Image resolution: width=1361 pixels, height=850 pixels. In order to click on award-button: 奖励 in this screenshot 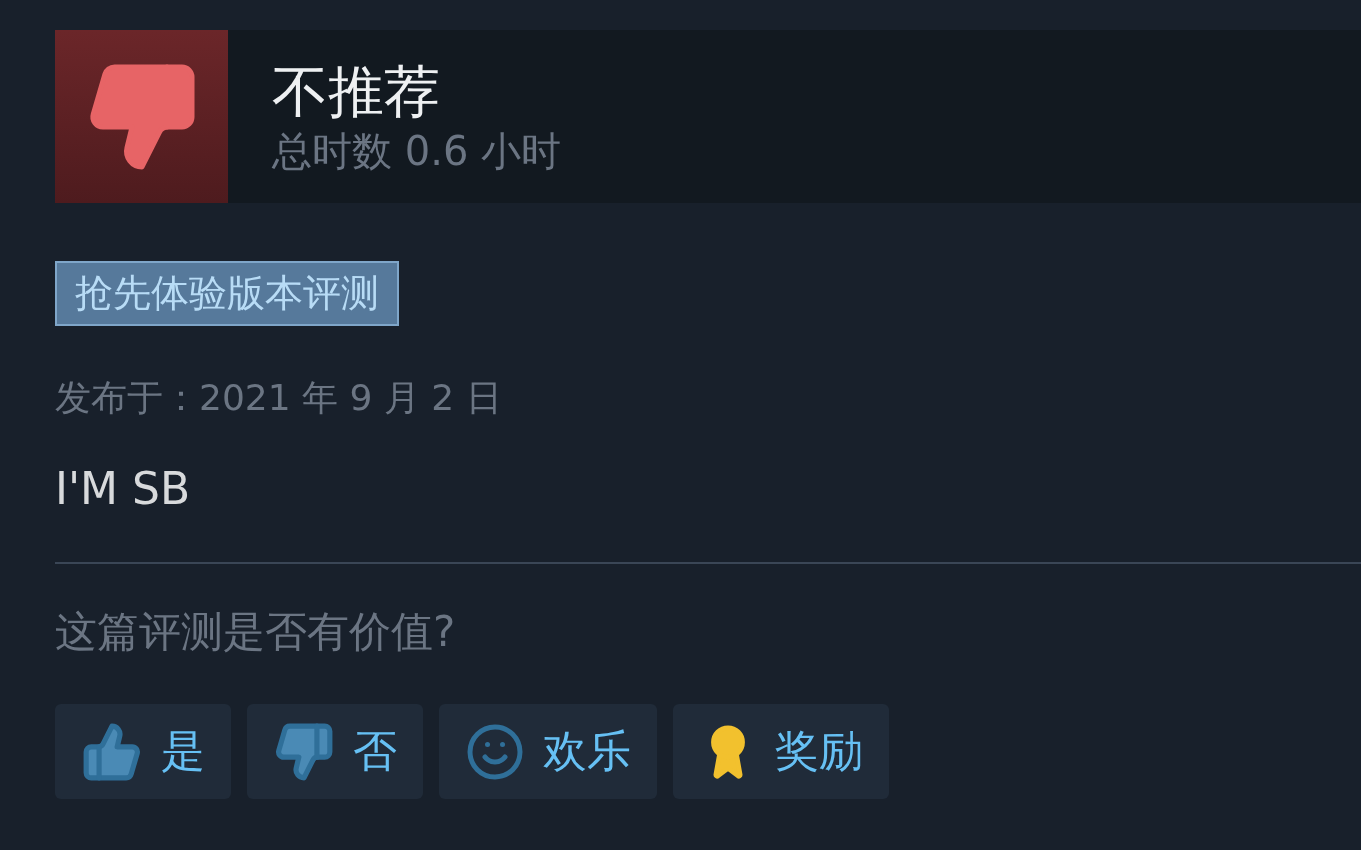, I will do `click(781, 752)`.